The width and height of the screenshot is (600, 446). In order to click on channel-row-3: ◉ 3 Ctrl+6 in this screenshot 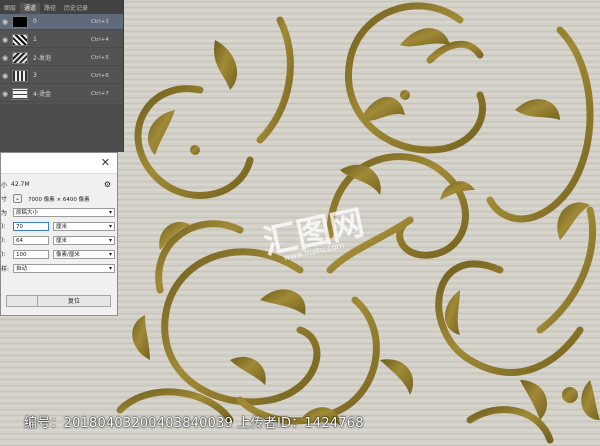, I will do `click(61, 76)`.